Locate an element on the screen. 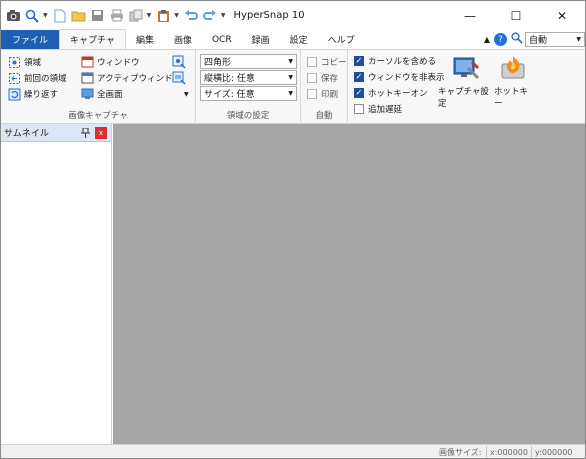 This screenshot has height=459, width=586. new-file-icon is located at coordinates (60, 16).